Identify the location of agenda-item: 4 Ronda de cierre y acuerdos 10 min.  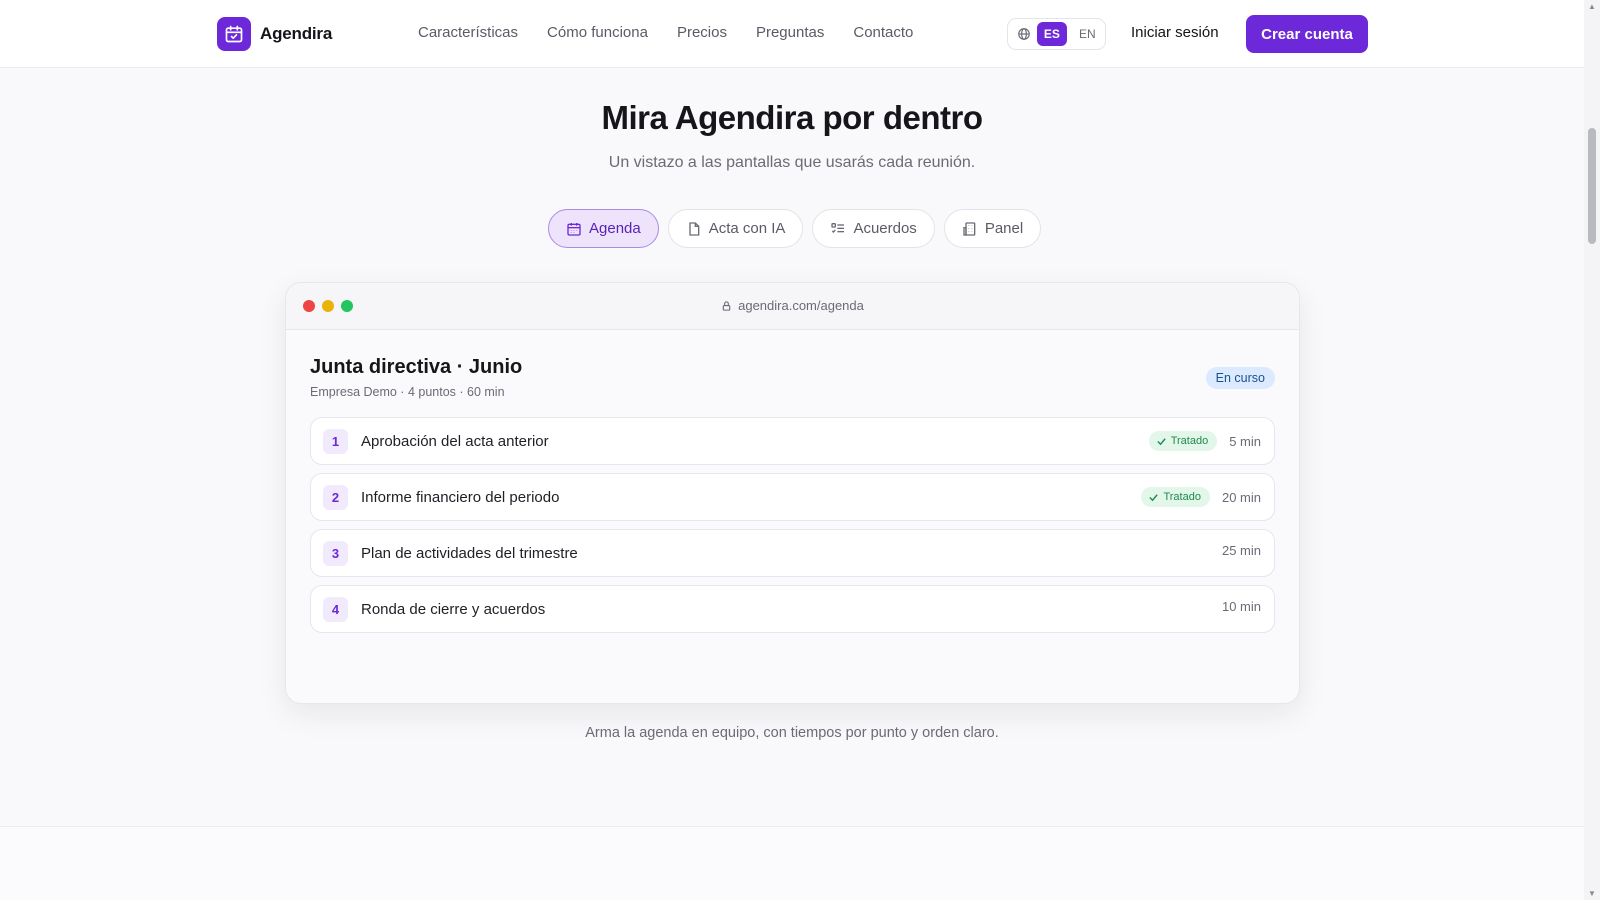
(792, 609).